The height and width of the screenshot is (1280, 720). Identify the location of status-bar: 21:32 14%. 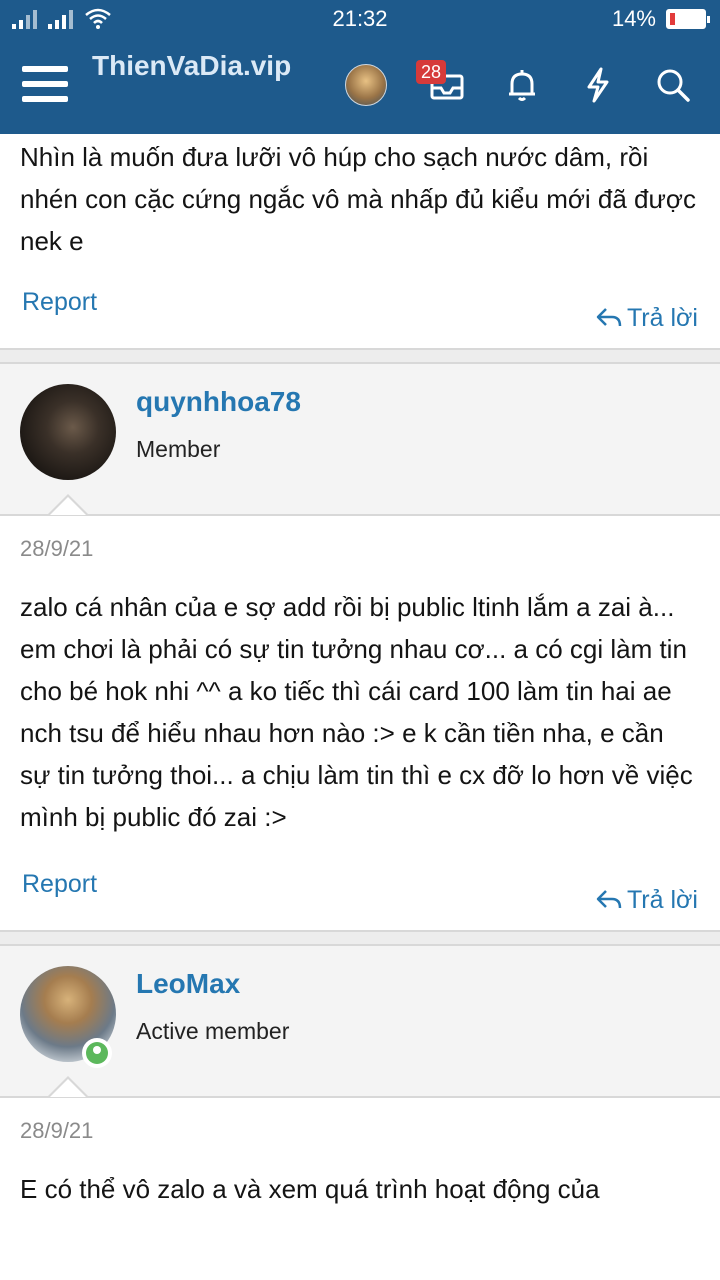
(360, 18).